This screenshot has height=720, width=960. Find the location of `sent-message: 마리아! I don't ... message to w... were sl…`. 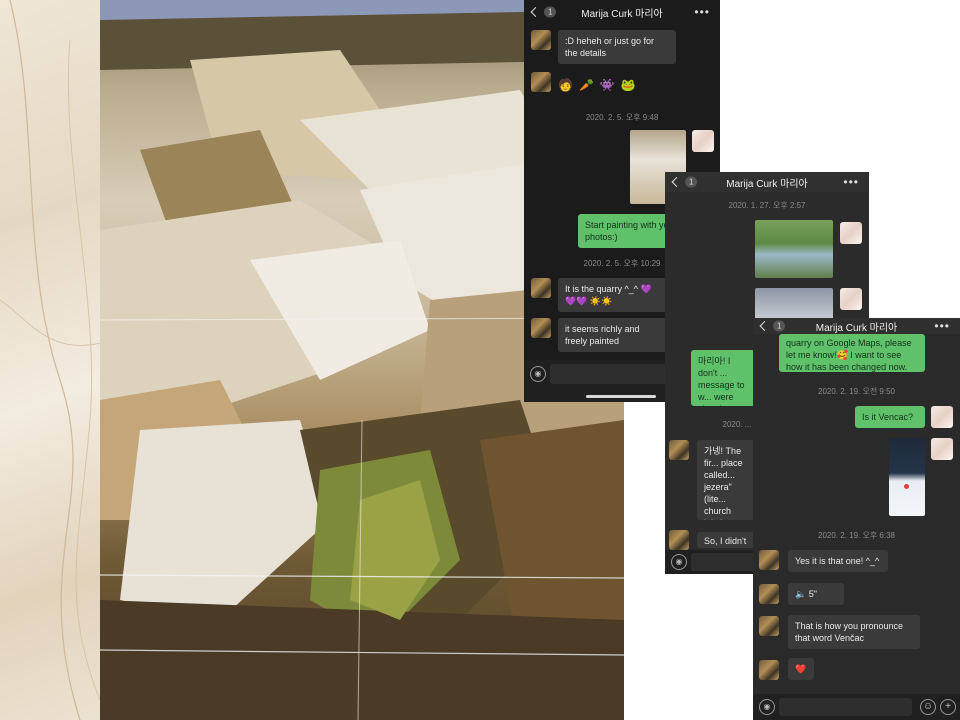

sent-message: 마리아! I don't ... message to w... were sl… is located at coordinates (723, 378).